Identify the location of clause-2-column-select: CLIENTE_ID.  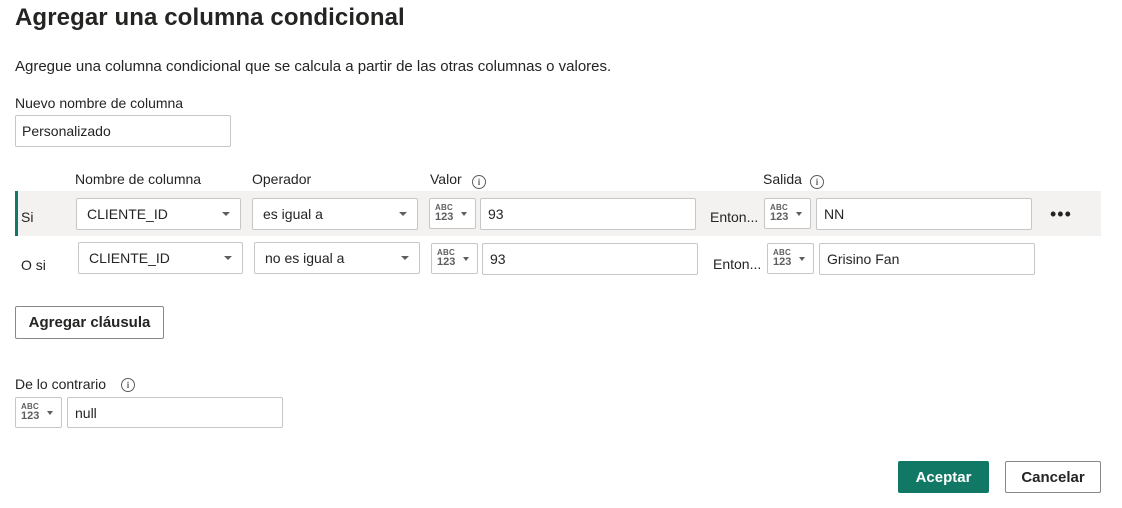
(160, 258).